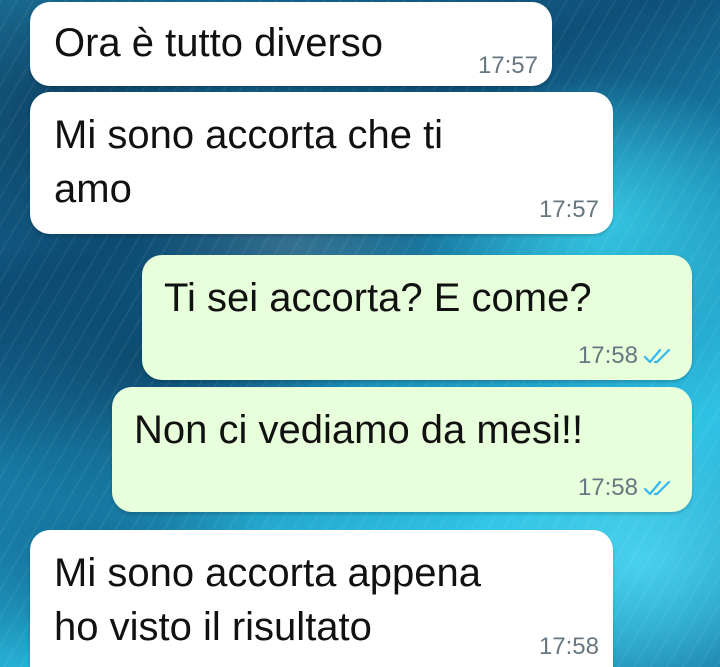  I want to click on message-text-line-1: Mi sono accorta che ti, so click(249, 135).